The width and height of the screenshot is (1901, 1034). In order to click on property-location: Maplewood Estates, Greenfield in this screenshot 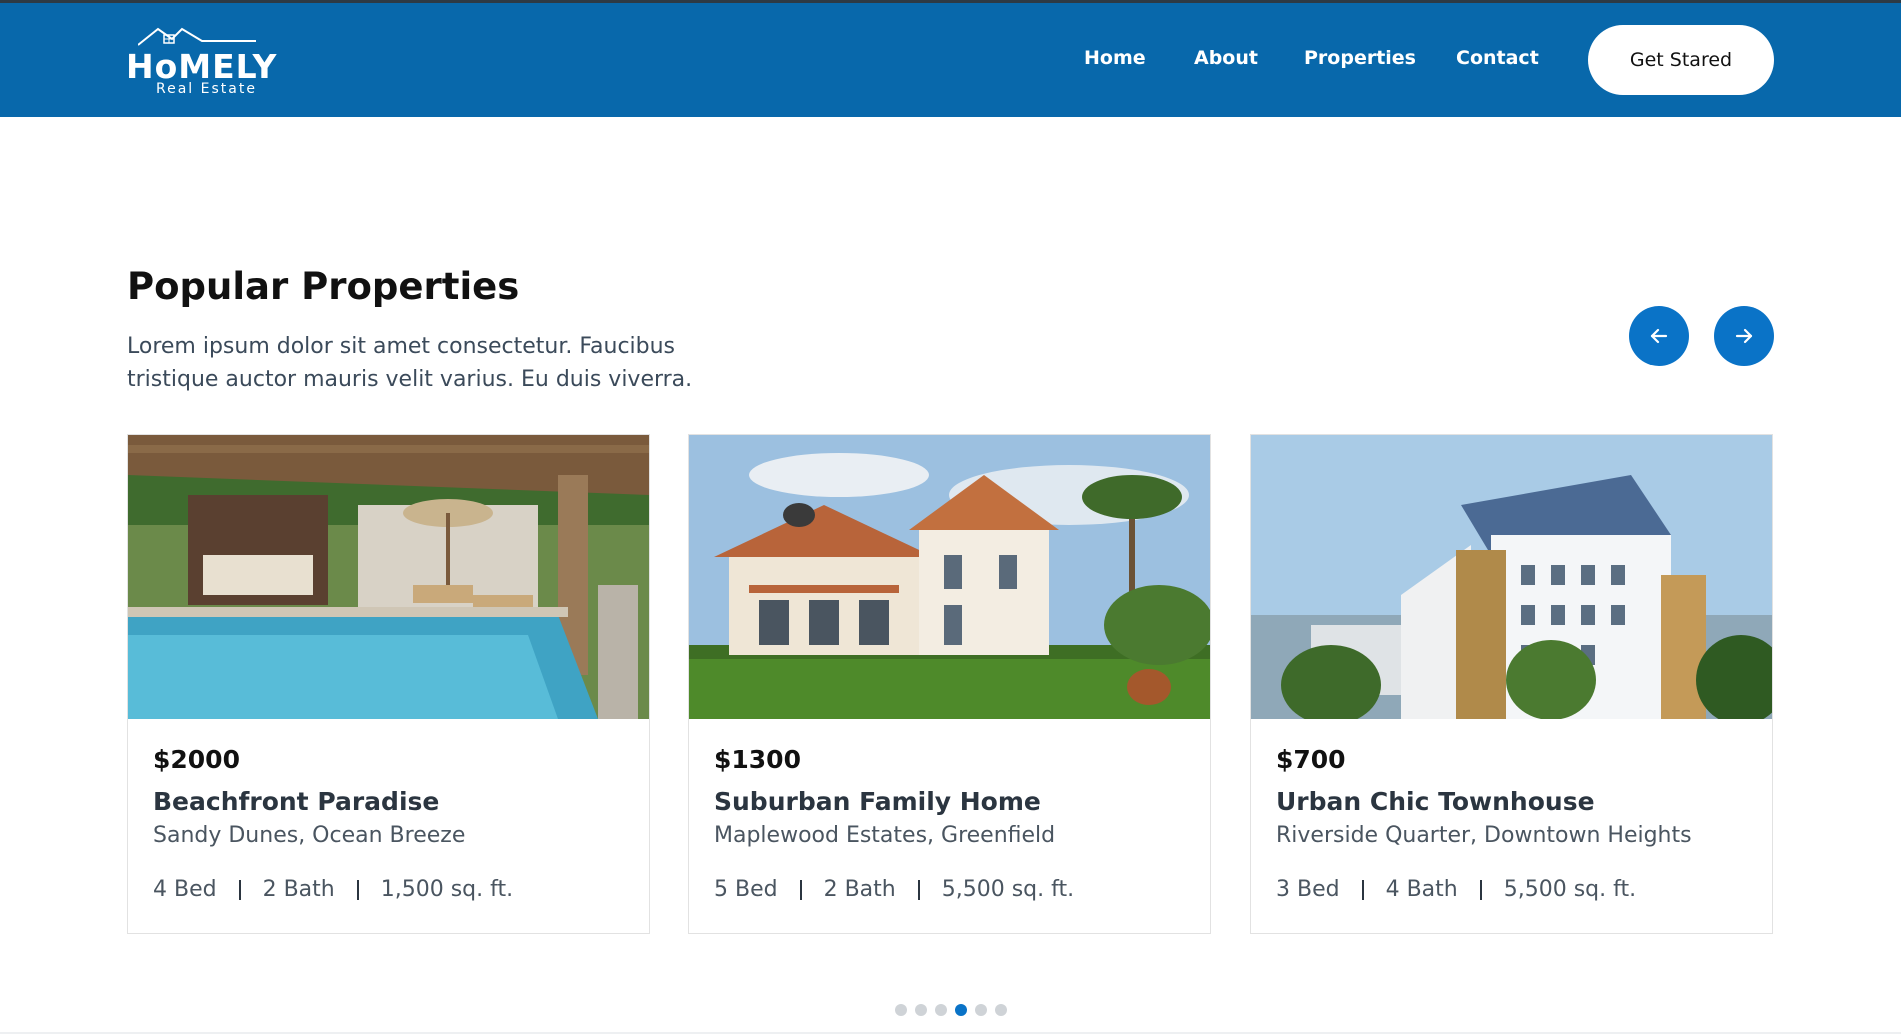, I will do `click(885, 835)`.